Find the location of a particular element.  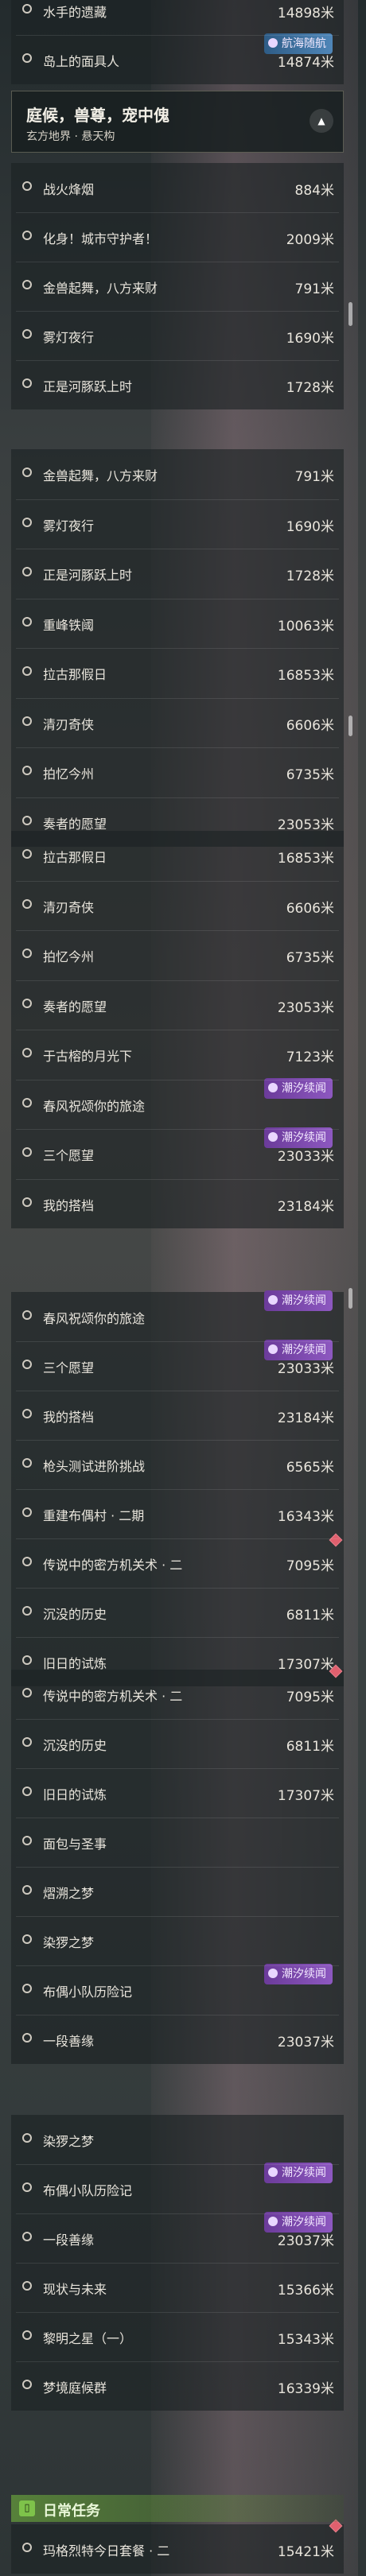

quest-row: 重建布偶村 · 二期 16343米 is located at coordinates (177, 1513).